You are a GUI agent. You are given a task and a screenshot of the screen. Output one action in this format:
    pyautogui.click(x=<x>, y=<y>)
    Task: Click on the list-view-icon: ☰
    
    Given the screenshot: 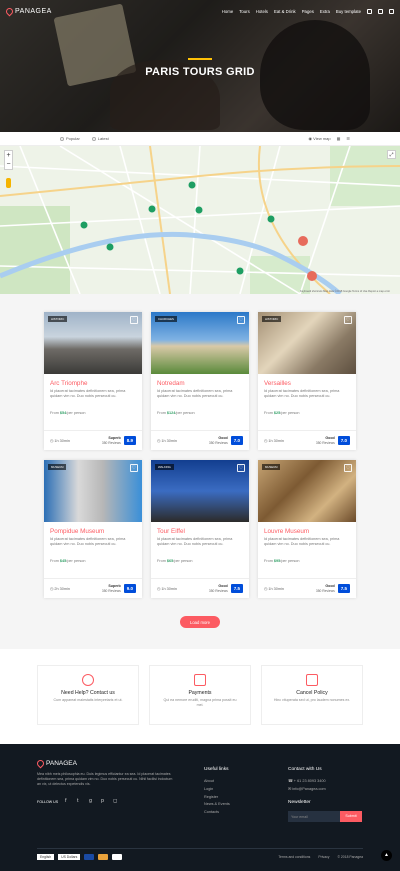 What is the action you would take?
    pyautogui.click(x=348, y=138)
    